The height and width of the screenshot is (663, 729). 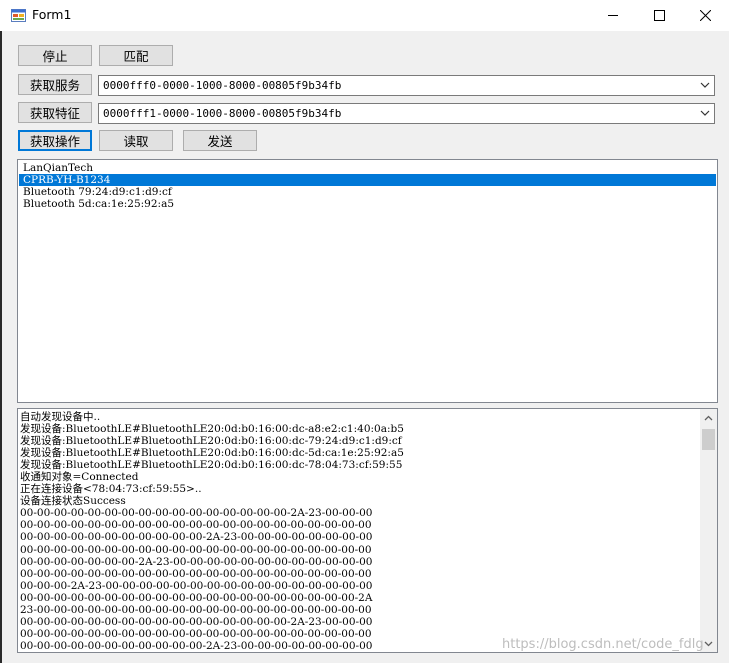 I want to click on characteristic-combobox-value: 0000fff1-0000-1000-8000-00805f9b34fb, so click(x=222, y=113).